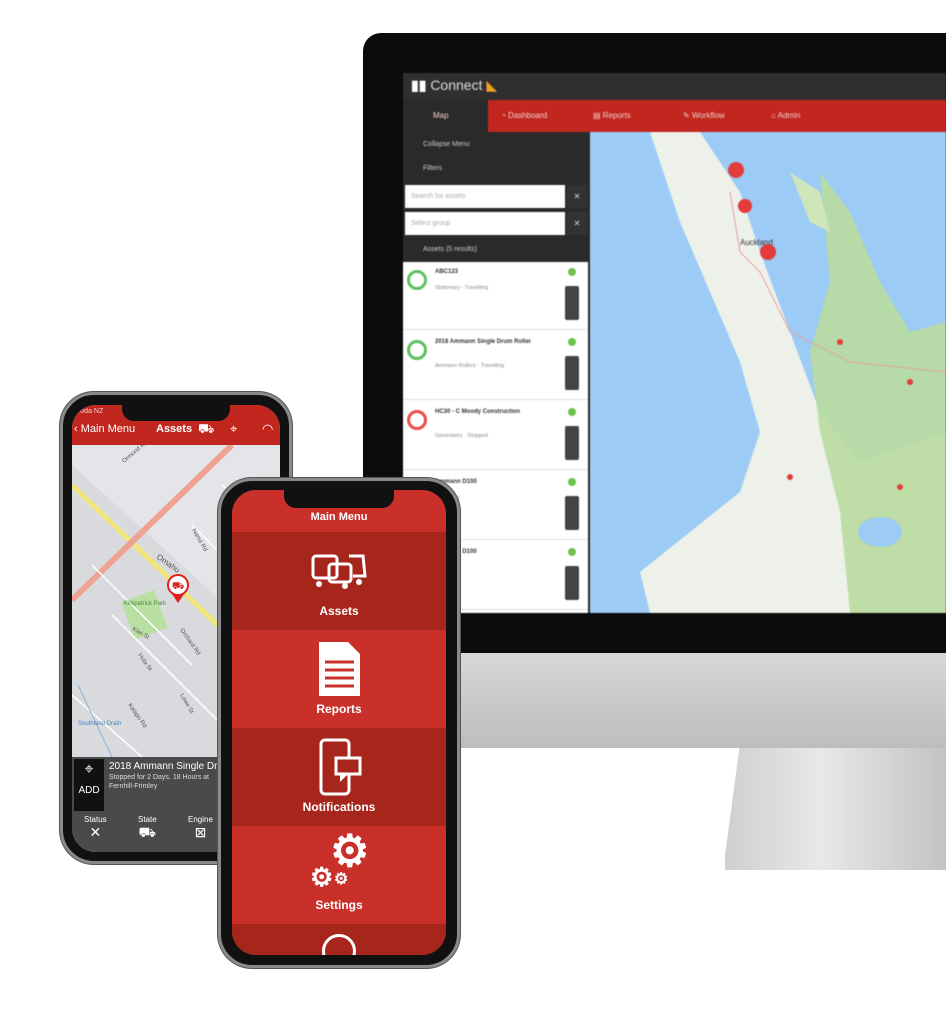 This screenshot has height=1024, width=946. What do you see at coordinates (340, 767) in the screenshot?
I see `phone-message-icon` at bounding box center [340, 767].